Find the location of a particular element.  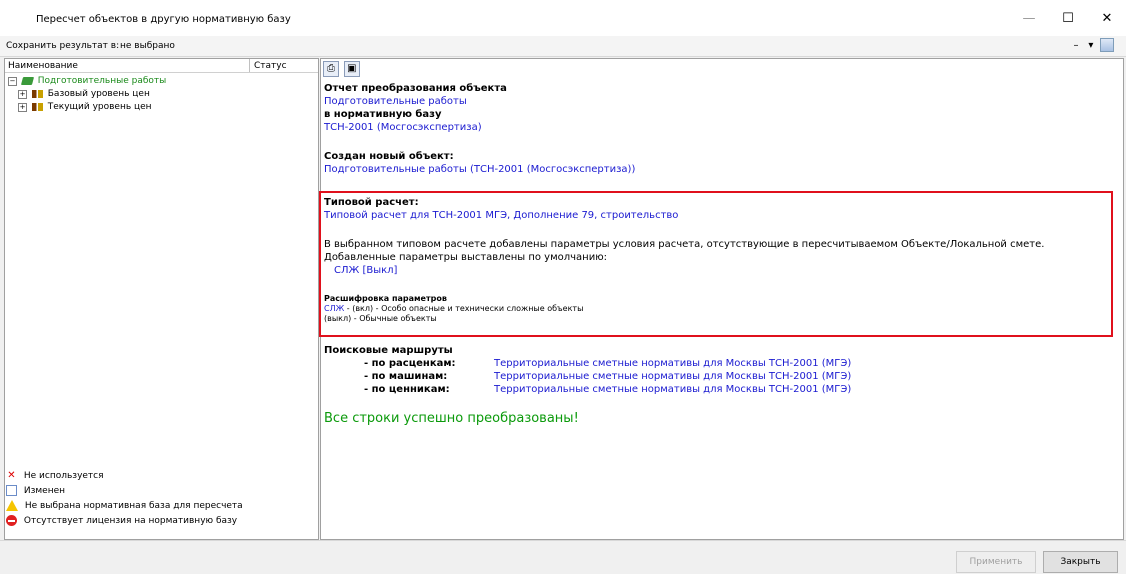

cross-icon: ✕ is located at coordinates (11, 475).